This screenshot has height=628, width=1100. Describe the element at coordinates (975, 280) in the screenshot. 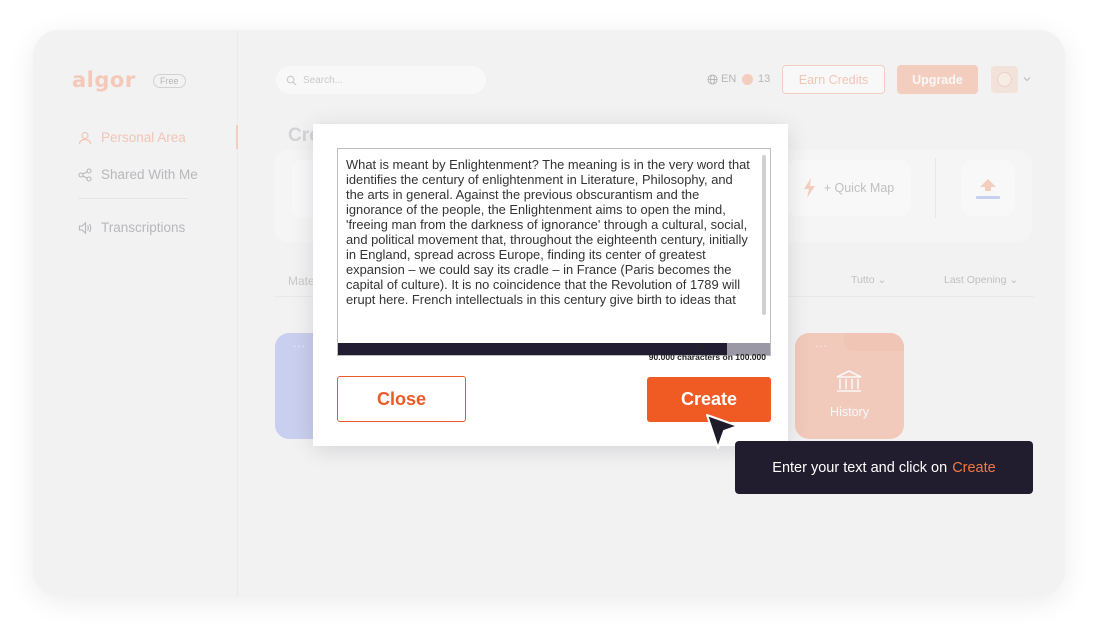

I see `sort-label: Last Opening` at that location.